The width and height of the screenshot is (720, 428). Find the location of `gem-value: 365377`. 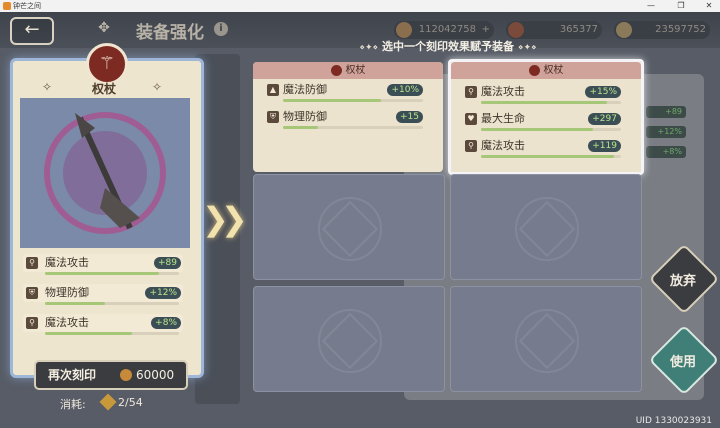

gem-value: 365377 is located at coordinates (578, 29).